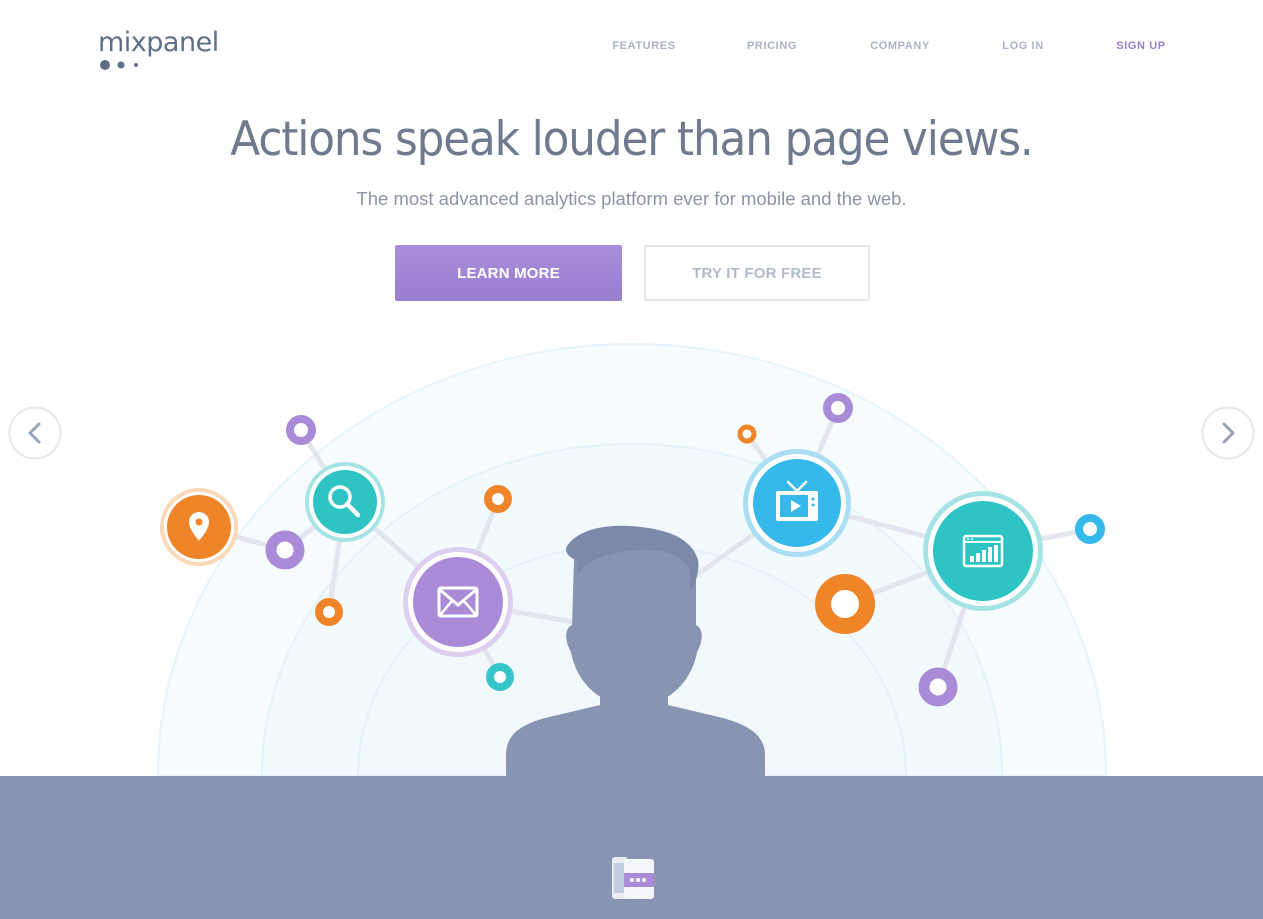  What do you see at coordinates (345, 502) in the screenshot?
I see `search-icon` at bounding box center [345, 502].